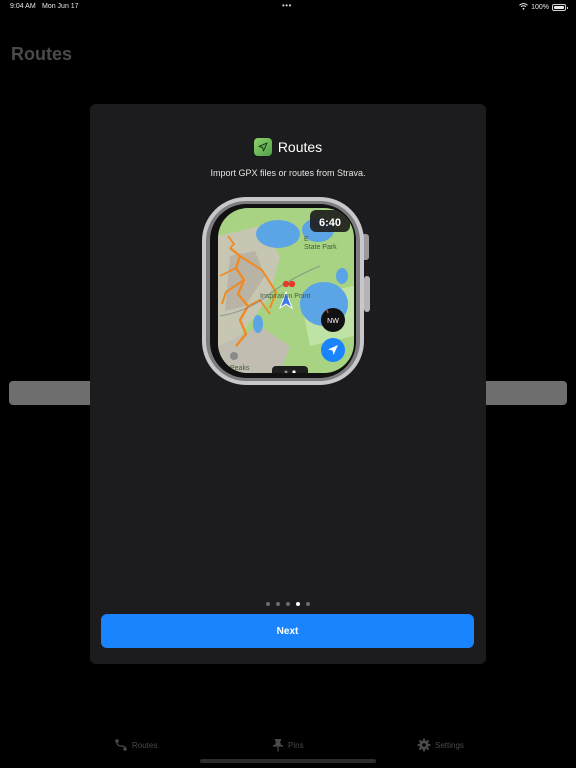 Image resolution: width=576 pixels, height=768 pixels. What do you see at coordinates (449, 745) in the screenshot?
I see `tab-settings-label: Settings` at bounding box center [449, 745].